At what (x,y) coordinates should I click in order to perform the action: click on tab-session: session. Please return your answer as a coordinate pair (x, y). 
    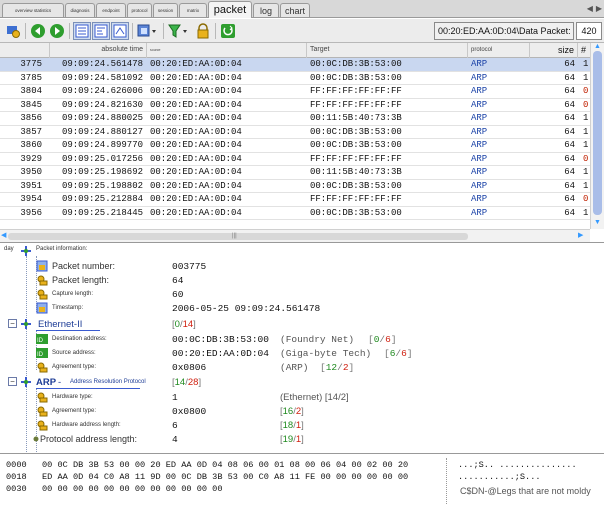
    Looking at the image, I should click on (165, 10).